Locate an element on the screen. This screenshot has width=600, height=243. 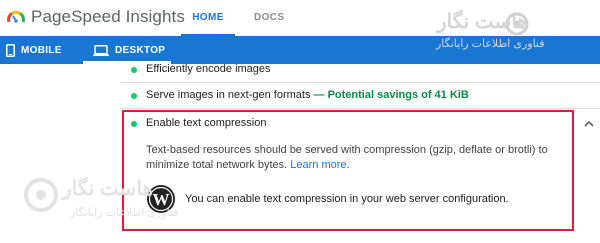
chevron-up-icon is located at coordinates (589, 123).